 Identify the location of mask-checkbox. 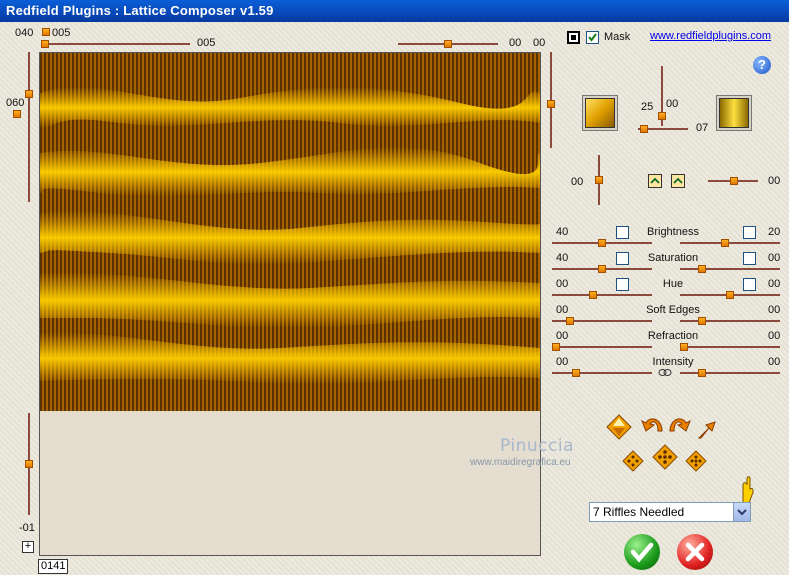
(592, 37).